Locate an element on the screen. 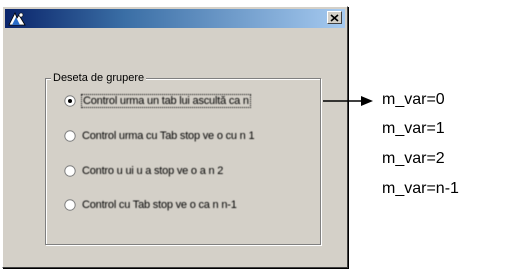 The image size is (515, 277). radio-label-3: Control cu Tab stop ve o ca n n-1 is located at coordinates (159, 205).